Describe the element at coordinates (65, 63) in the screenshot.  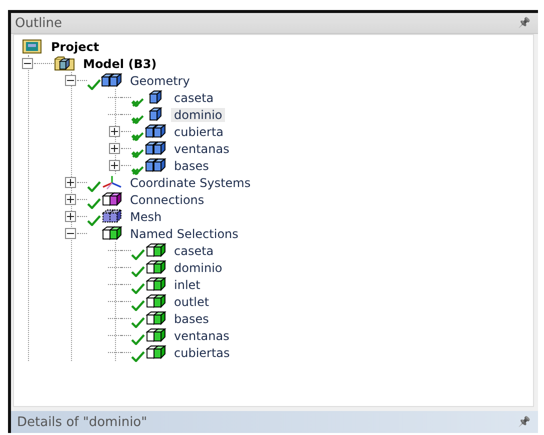
I see `model-icon` at that location.